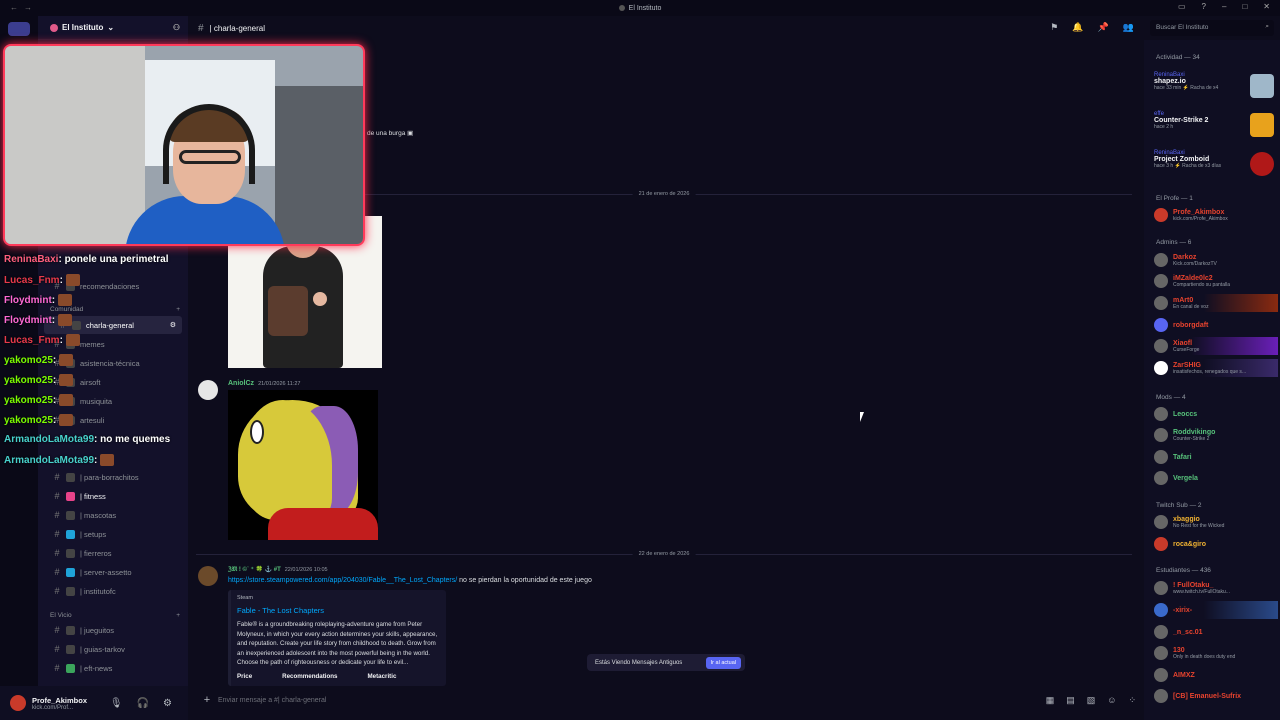 Image resolution: width=1280 pixels, height=720 pixels. Describe the element at coordinates (1178, 57) in the screenshot. I see `section-label: Actividad — 34` at that location.